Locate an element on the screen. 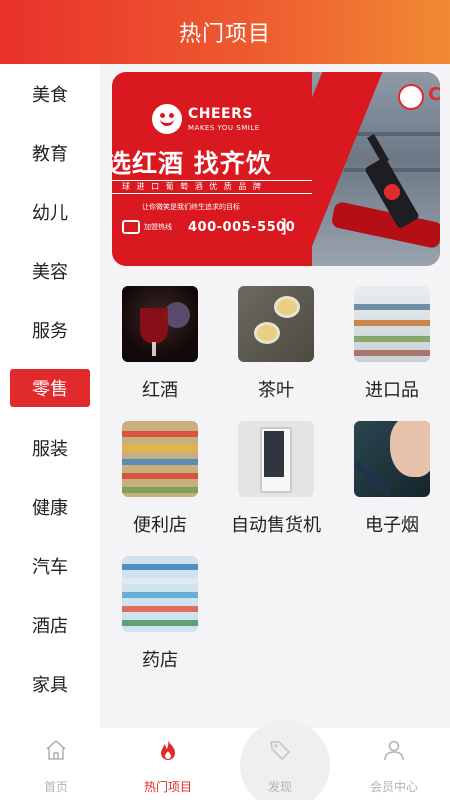 The width and height of the screenshot is (450, 800). tab-member-center: 会员中心 is located at coordinates (394, 764).